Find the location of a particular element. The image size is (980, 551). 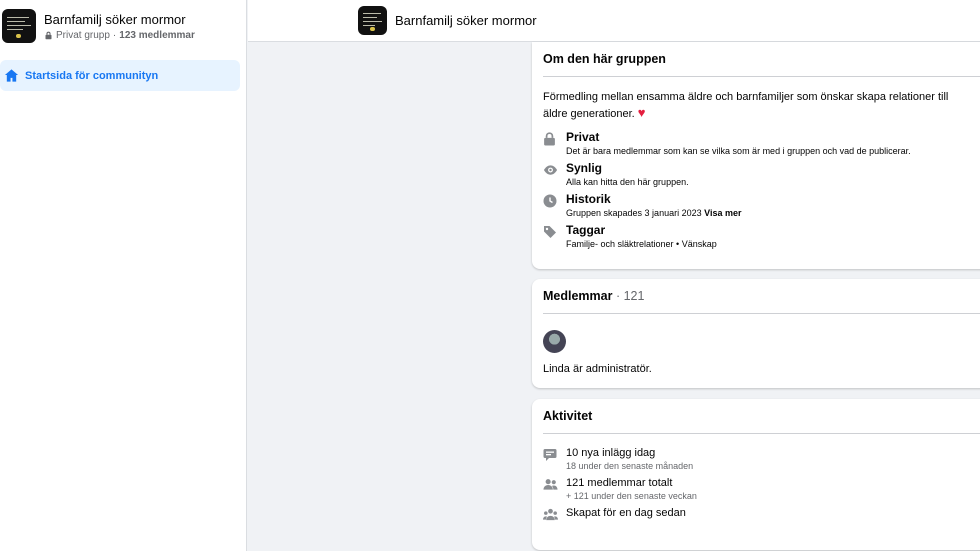

nav-community-home: Startsida för communityn is located at coordinates (120, 75).